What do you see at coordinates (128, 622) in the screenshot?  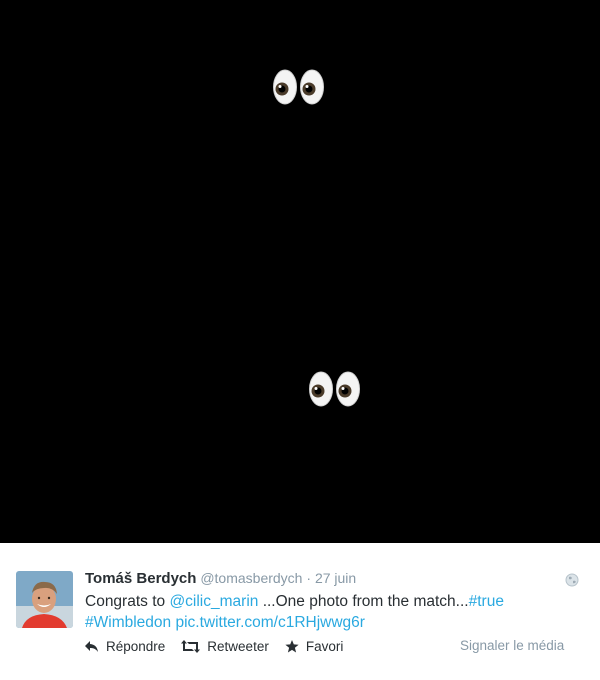 I see `hashtag-wimbledon-link: #Wimbledon` at bounding box center [128, 622].